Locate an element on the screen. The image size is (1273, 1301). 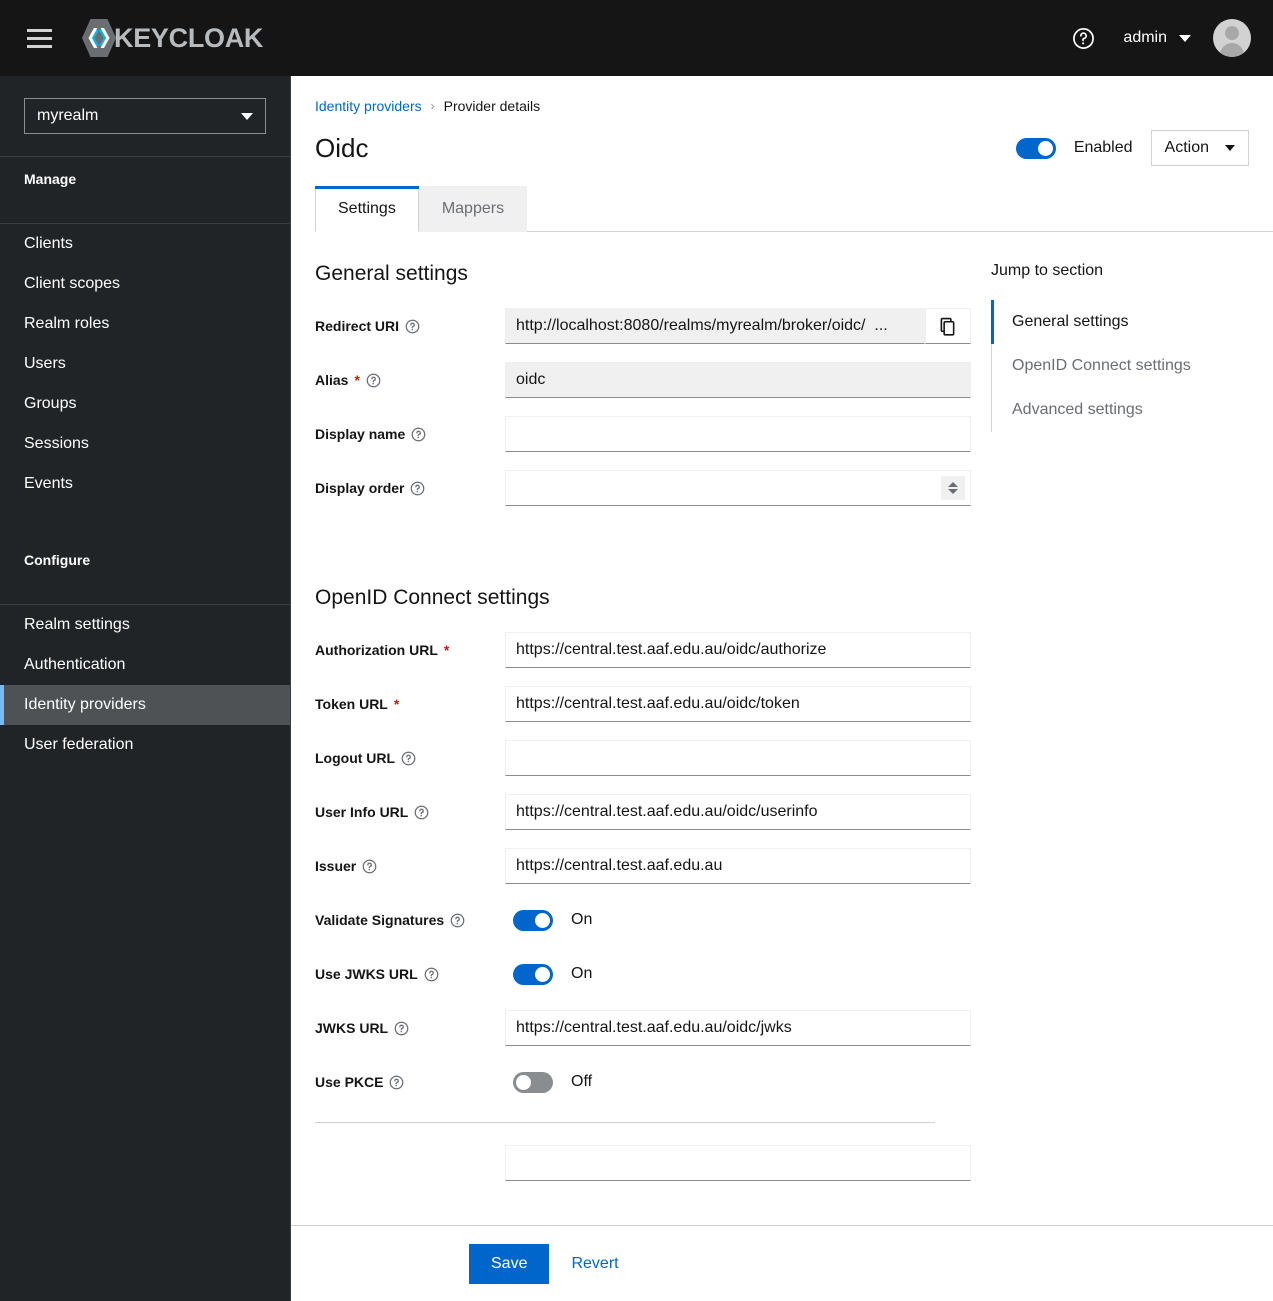
sidebar-item-clients: Clients is located at coordinates (145, 244).